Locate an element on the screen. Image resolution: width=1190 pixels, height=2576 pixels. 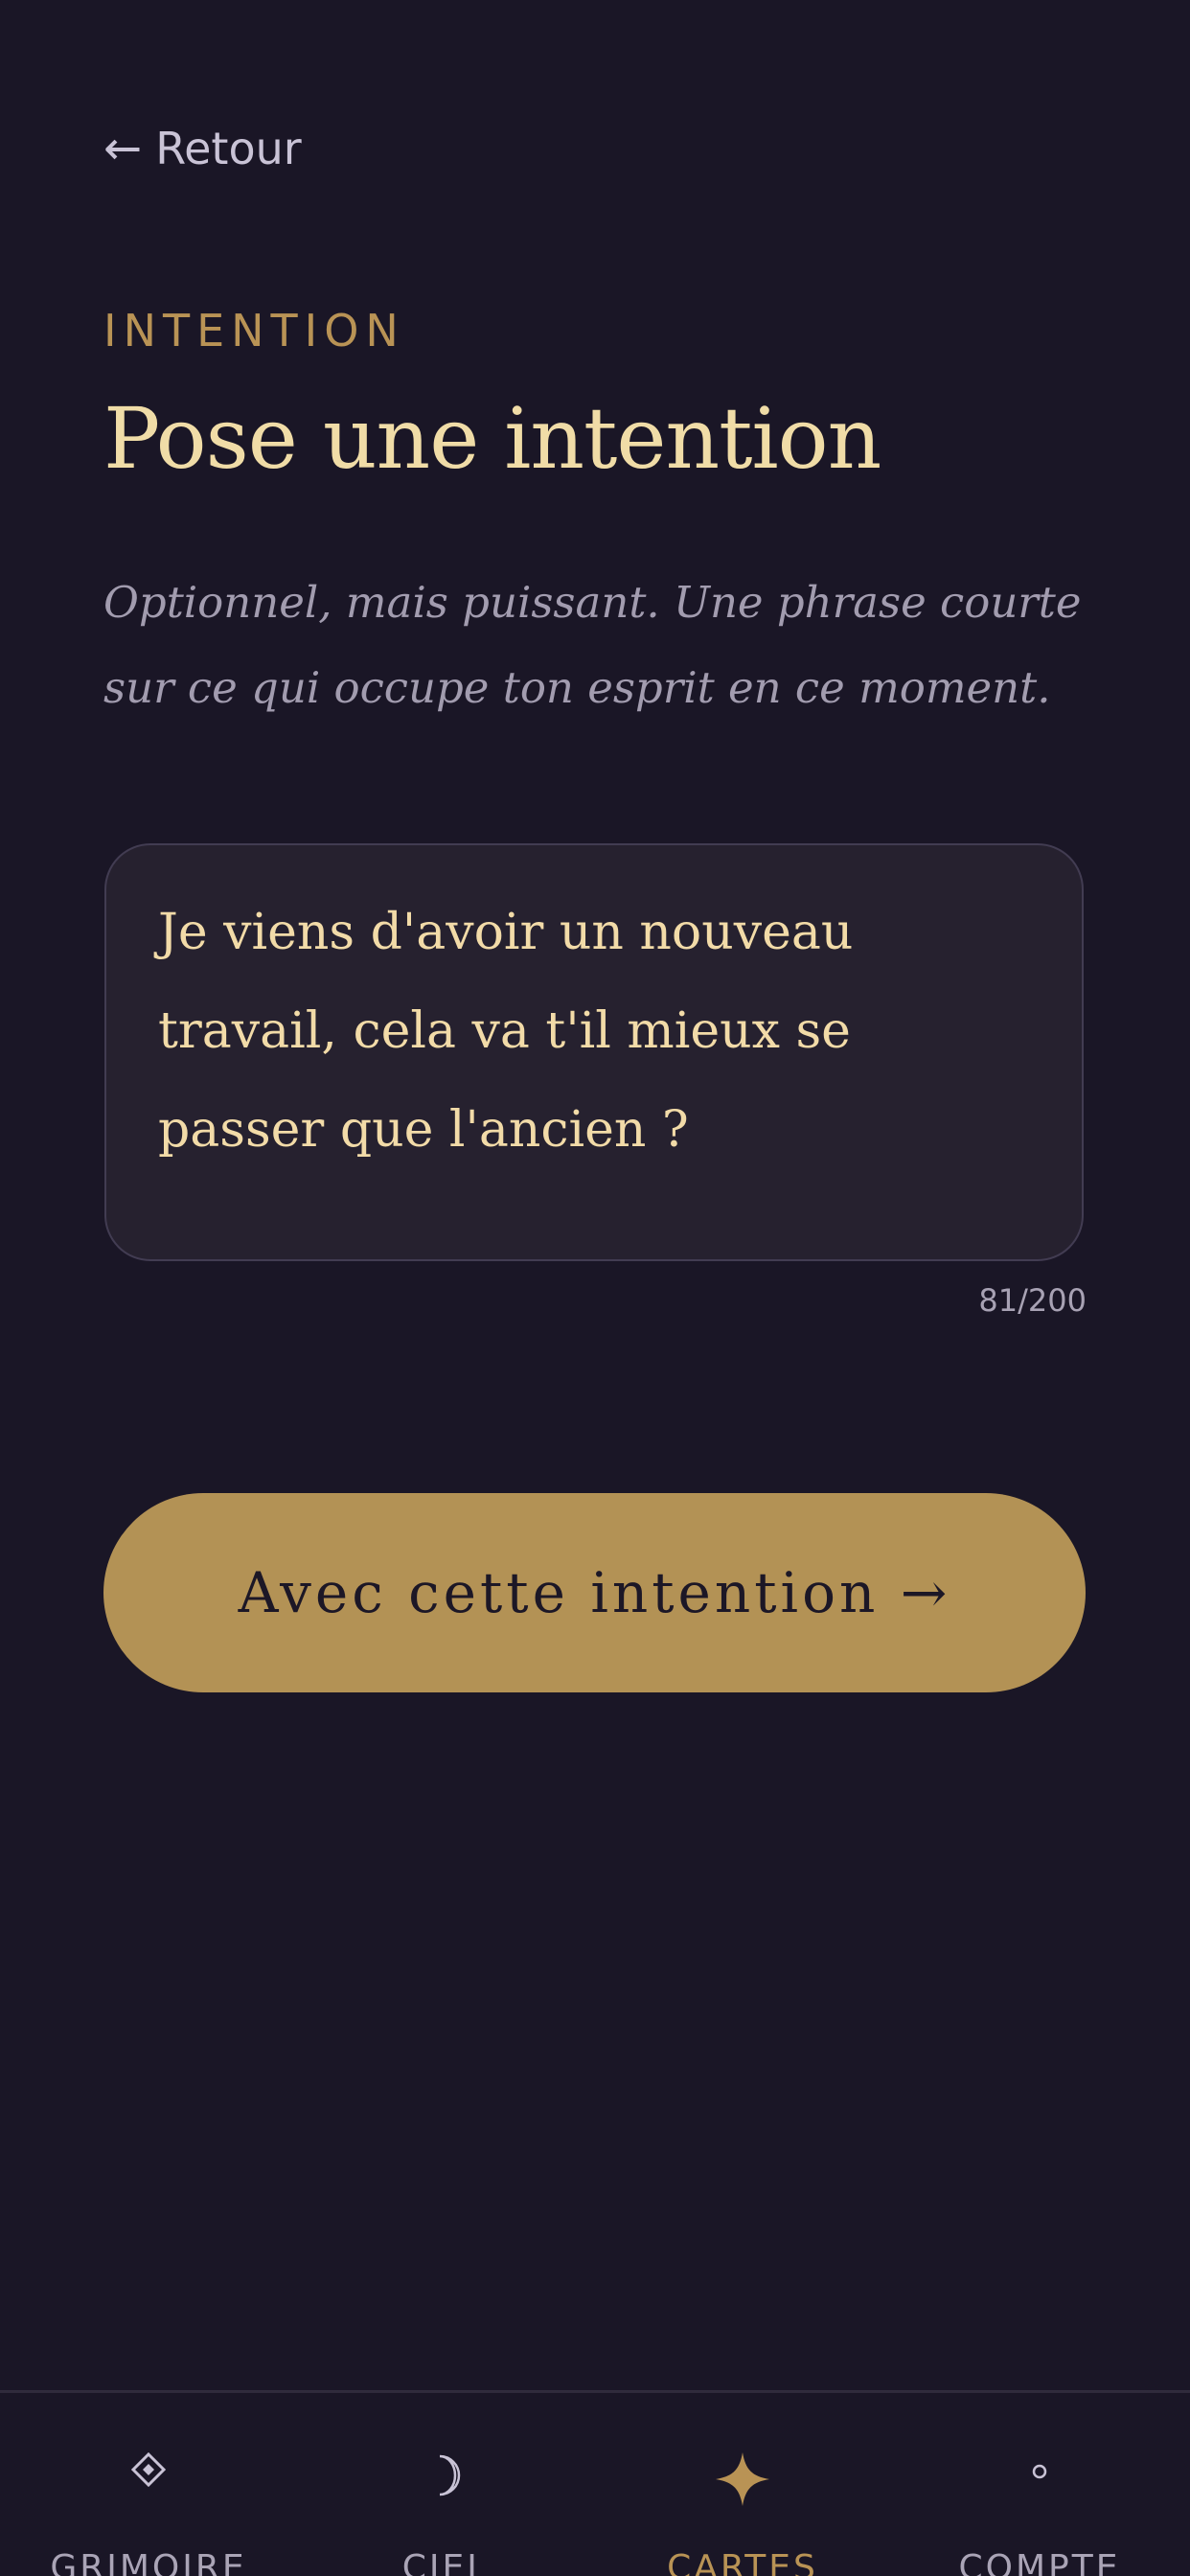
page-title: Pose une intention is located at coordinates (492, 438).